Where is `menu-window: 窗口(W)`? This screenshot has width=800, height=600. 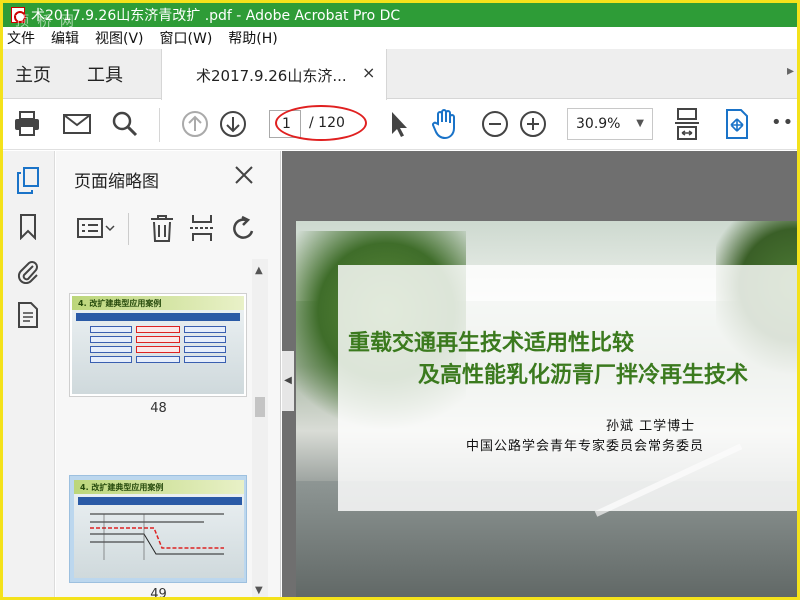
menu-window: 窗口(W) is located at coordinates (186, 38).